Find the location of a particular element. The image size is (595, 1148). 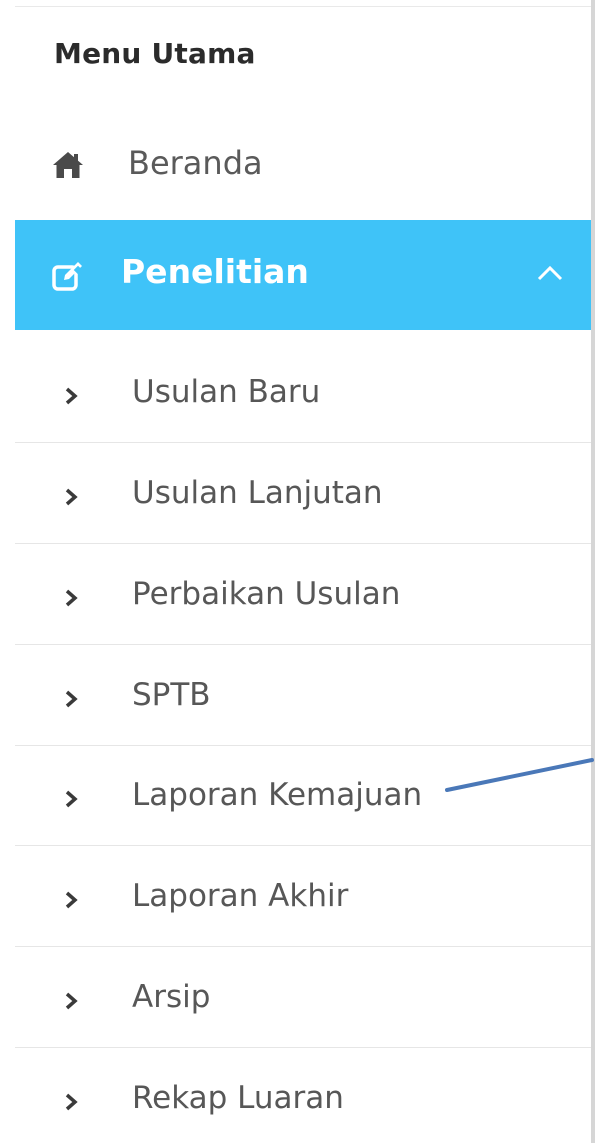

submenu-item-sptb: SPTB is located at coordinates (303, 695).